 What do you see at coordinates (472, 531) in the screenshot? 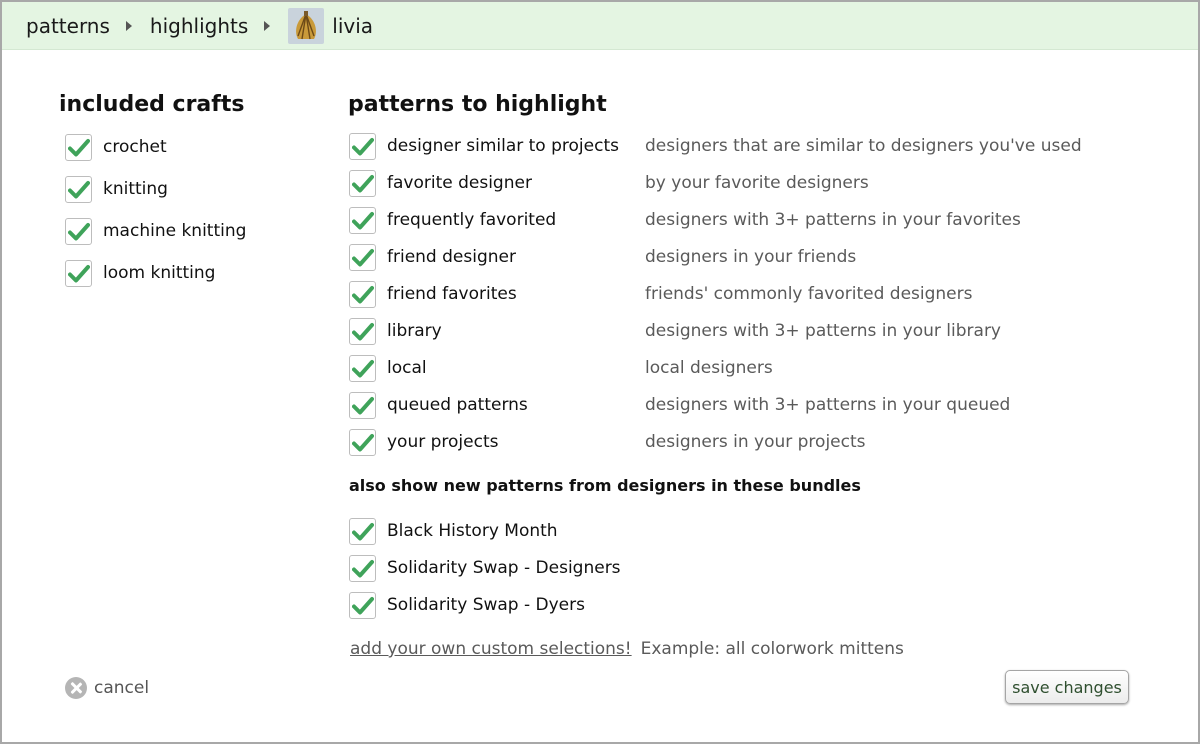
I see `bundle-option-label: Black History Month` at bounding box center [472, 531].